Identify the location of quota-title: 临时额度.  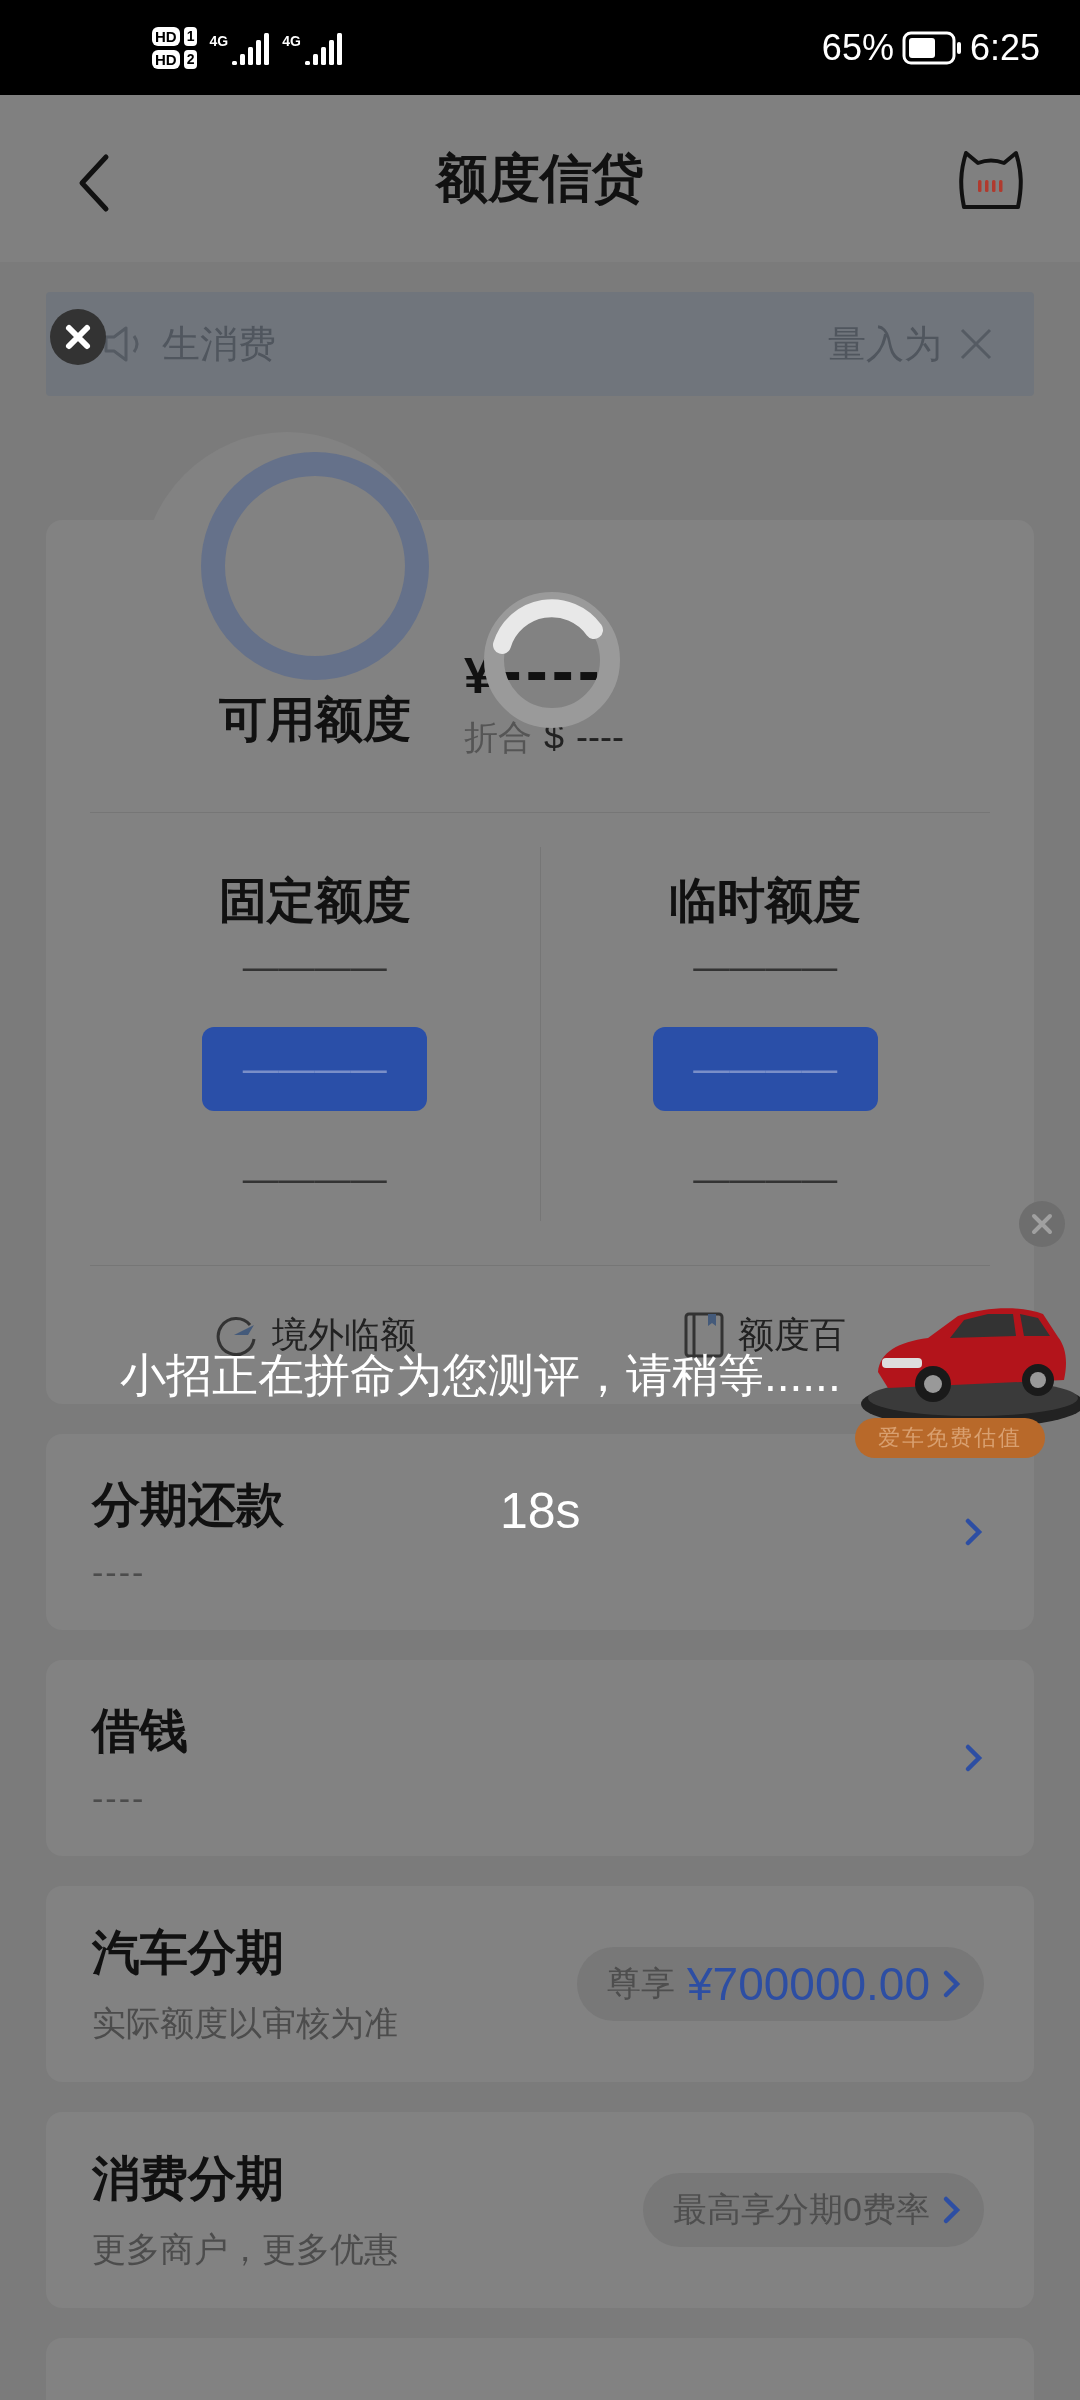
(765, 901).